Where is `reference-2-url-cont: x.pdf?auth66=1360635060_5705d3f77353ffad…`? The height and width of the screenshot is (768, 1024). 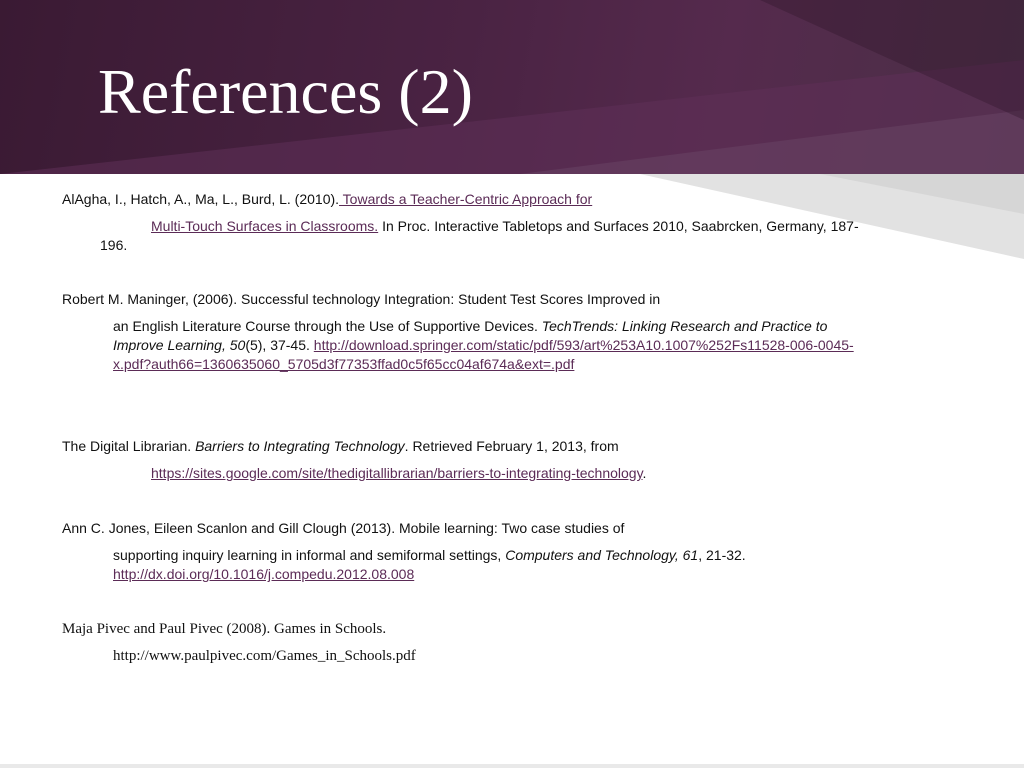
reference-2-url-cont: x.pdf?auth66=1360635060_5705d3f77353ffad… is located at coordinates (343, 364).